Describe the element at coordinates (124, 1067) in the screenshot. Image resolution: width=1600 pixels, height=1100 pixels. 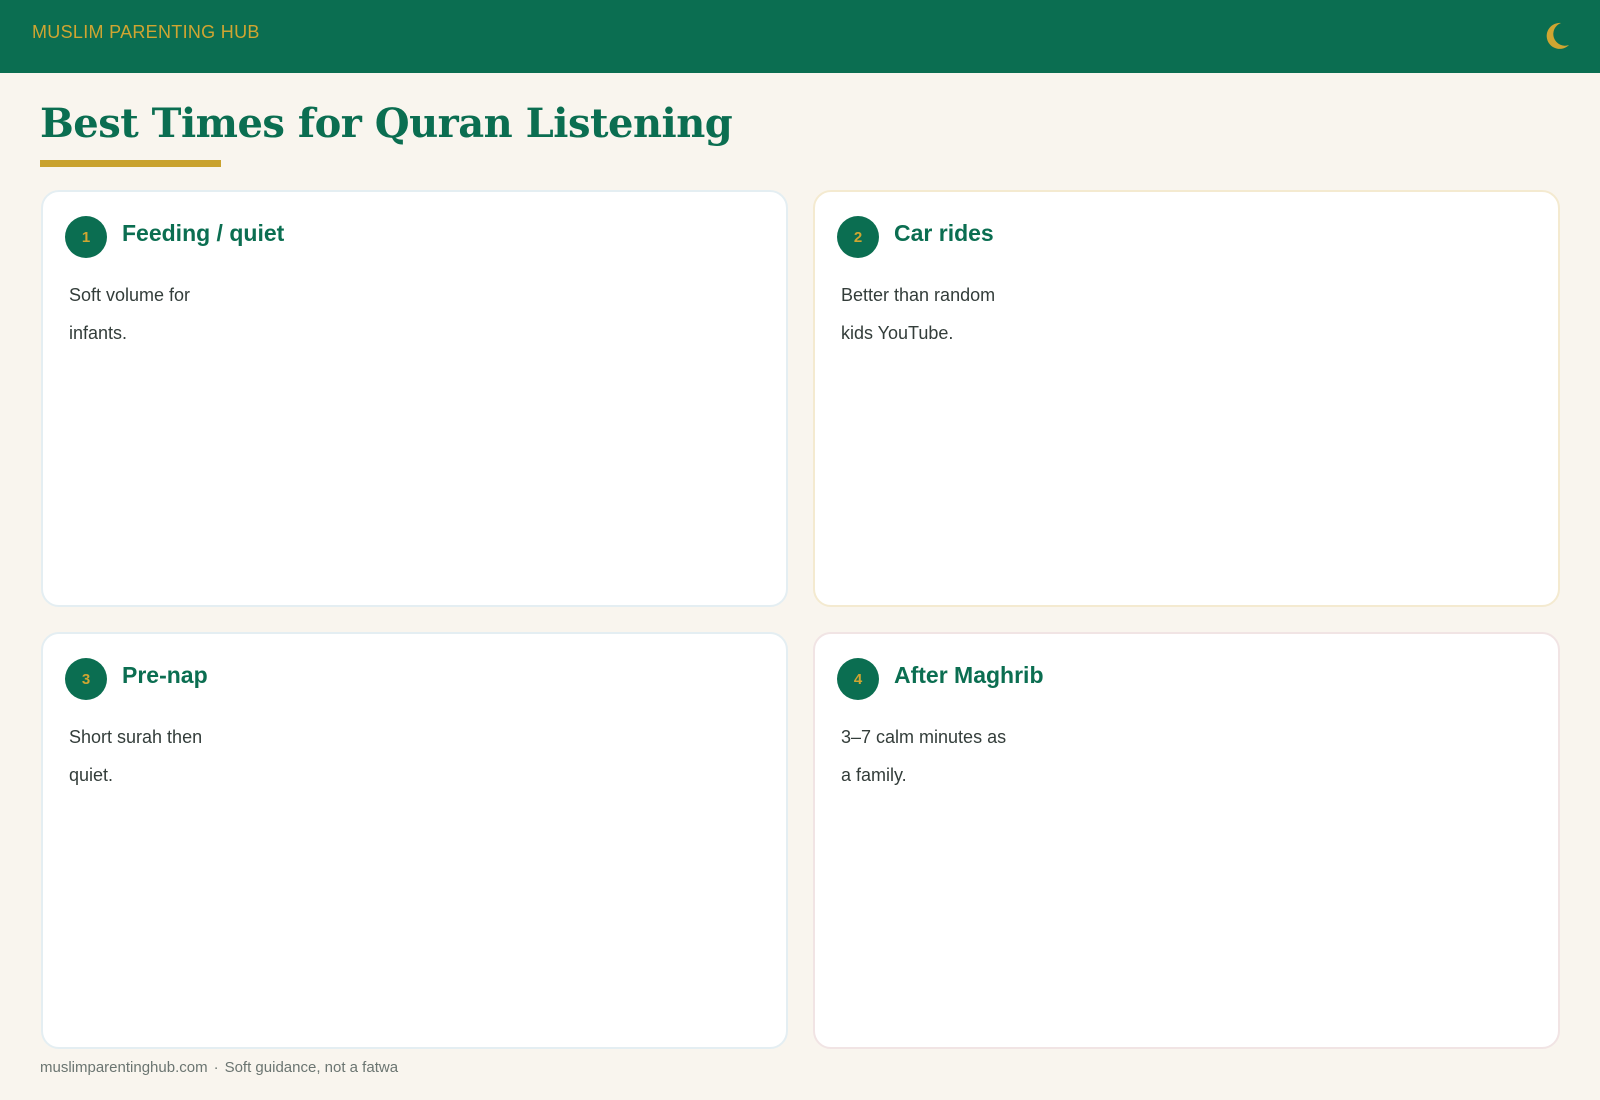
I see `footer-site-link: muslimparentinghub.com` at that location.